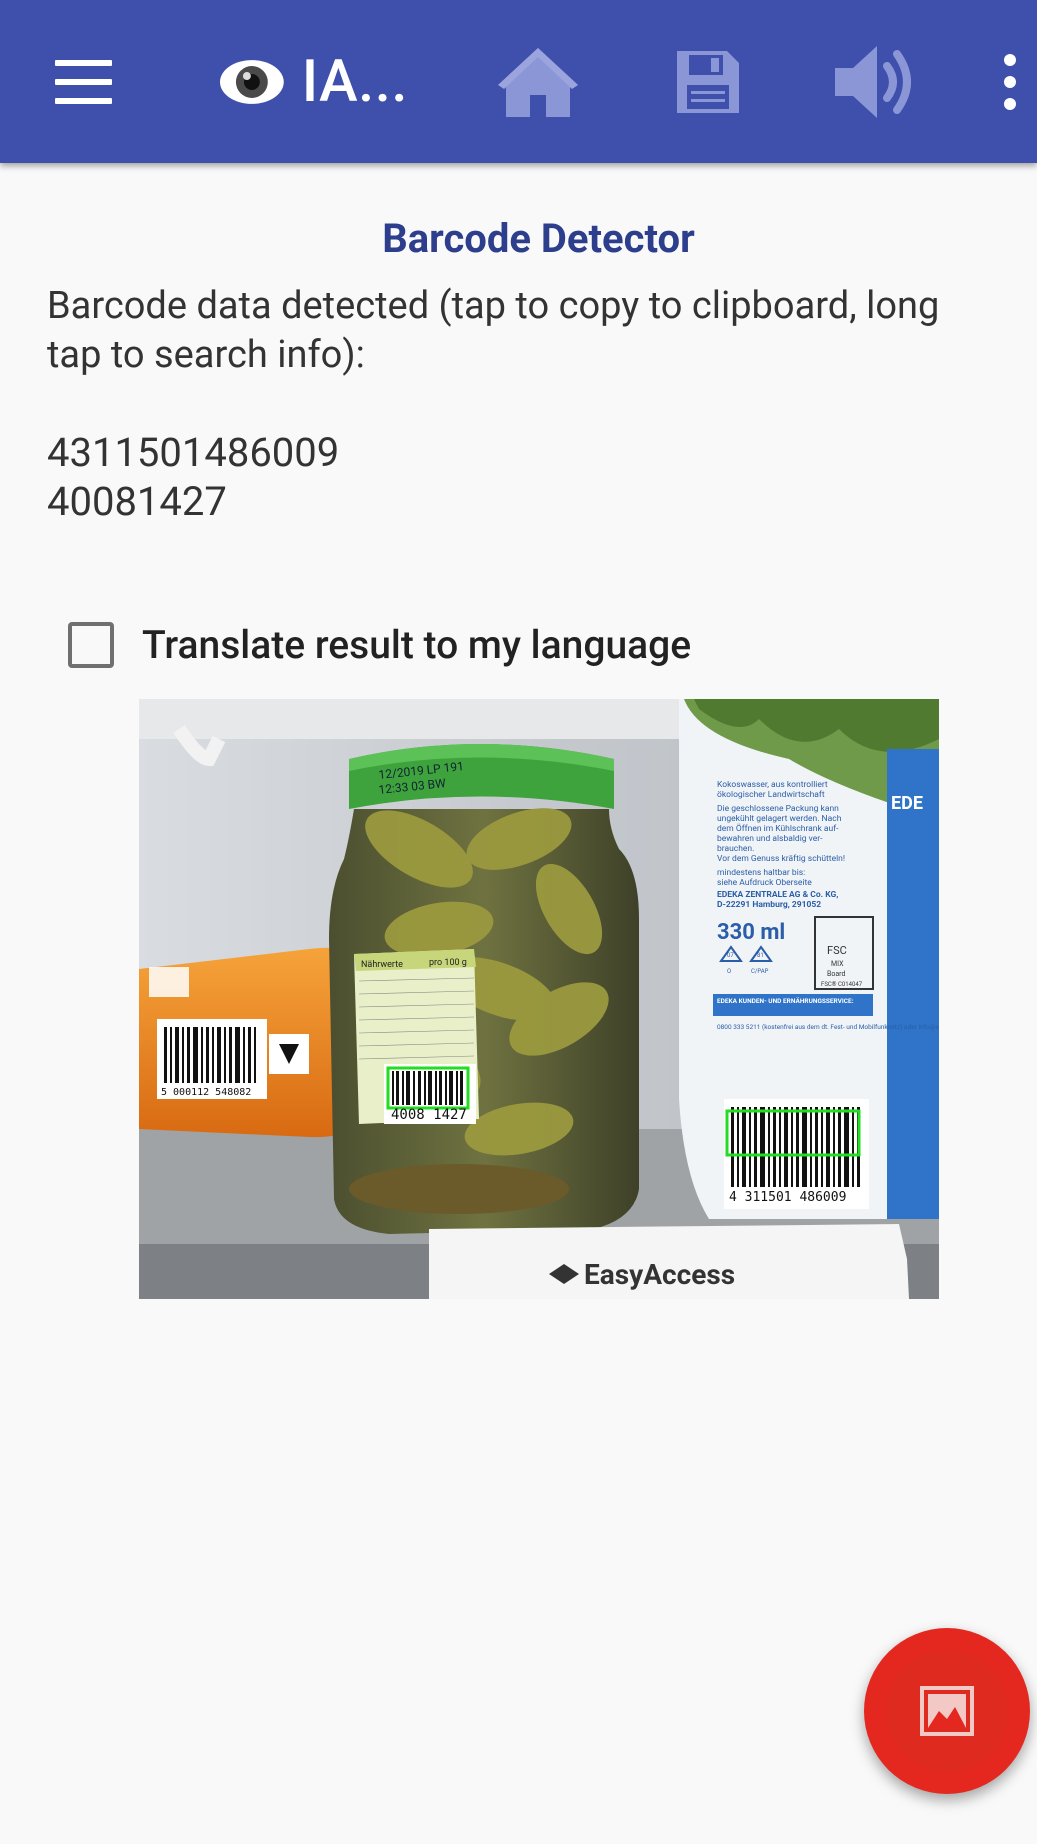 This screenshot has height=1844, width=1037. Describe the element at coordinates (777, 895) in the screenshot. I see `svg-text: EDEKA ZENTRALE AG & Co. KG,` at that location.